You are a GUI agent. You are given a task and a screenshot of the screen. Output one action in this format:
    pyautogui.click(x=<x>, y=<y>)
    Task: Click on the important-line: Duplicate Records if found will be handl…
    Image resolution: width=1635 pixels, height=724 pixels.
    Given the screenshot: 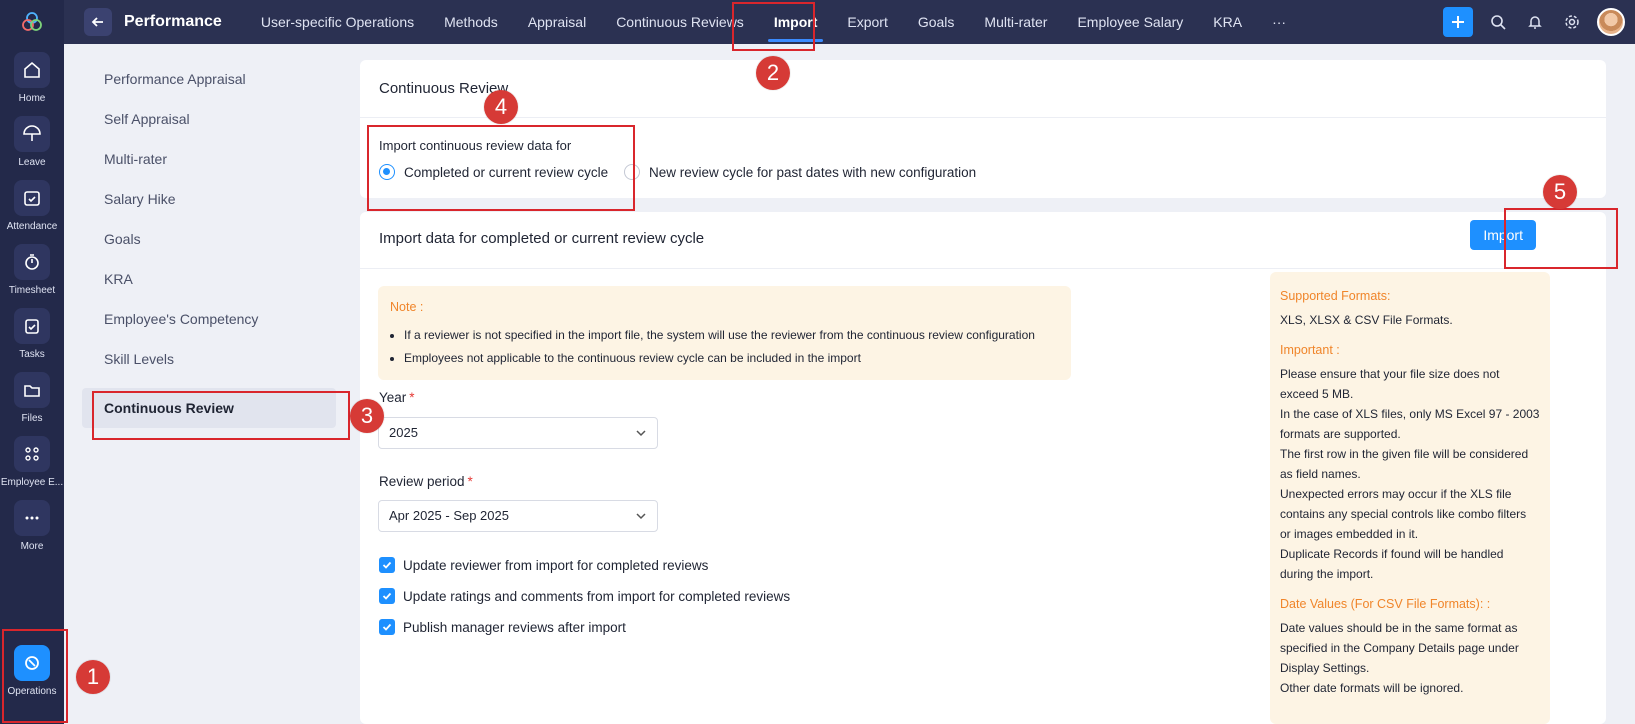 What is the action you would take?
    pyautogui.click(x=1392, y=564)
    